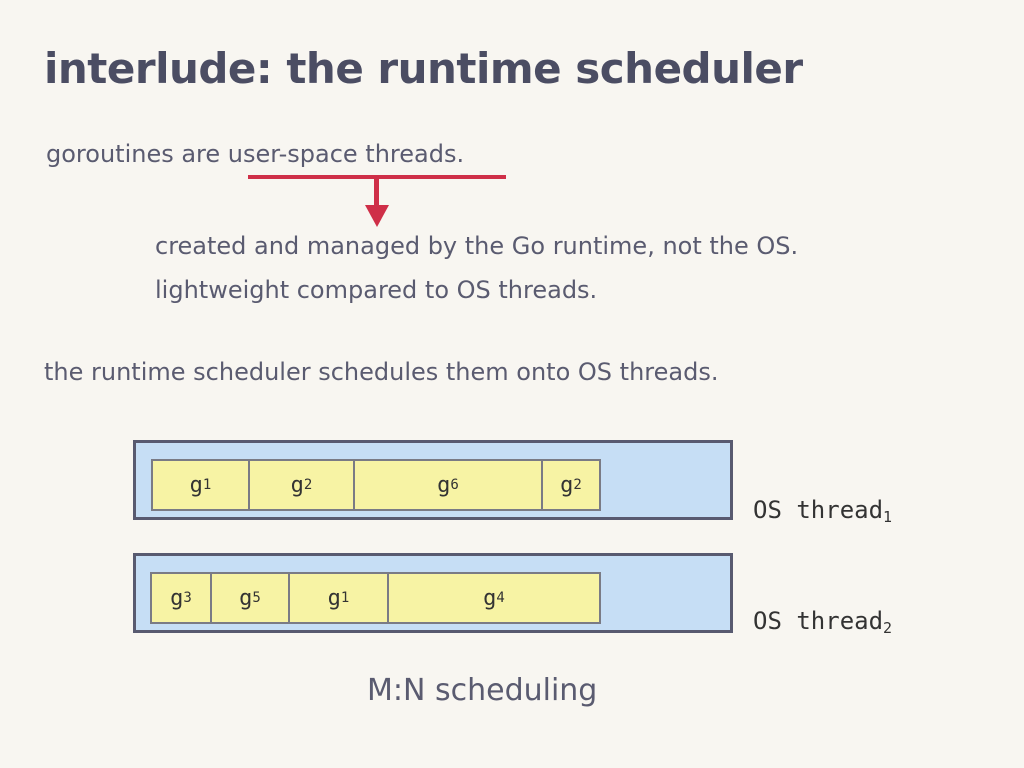  I want to click on down-arrow-stem, so click(376, 193).